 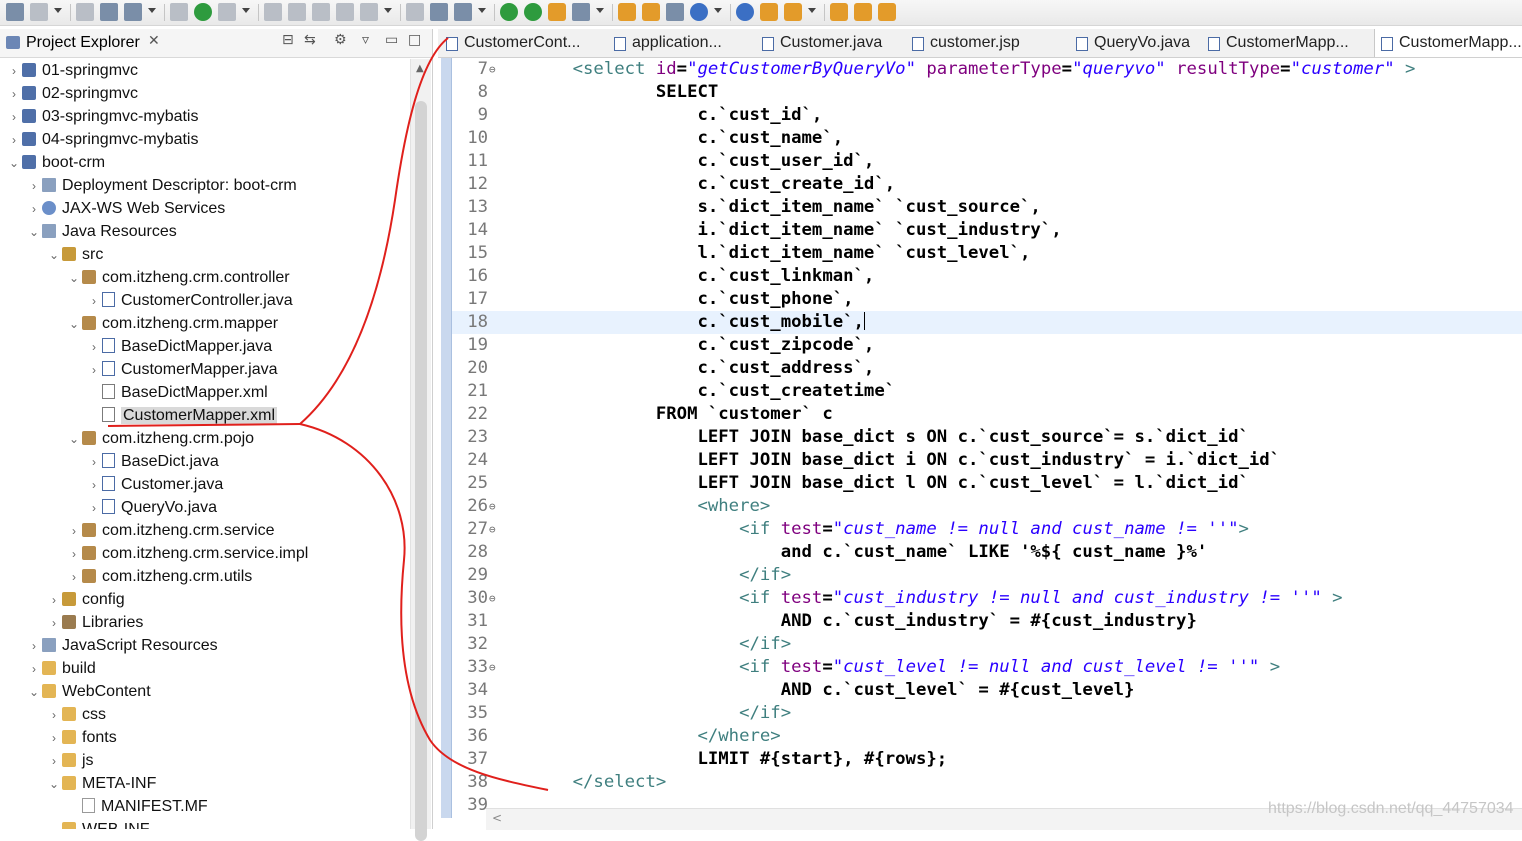 What do you see at coordinates (987, 184) in the screenshot?
I see `code-line: 12 c.`cust_create_id`,` at bounding box center [987, 184].